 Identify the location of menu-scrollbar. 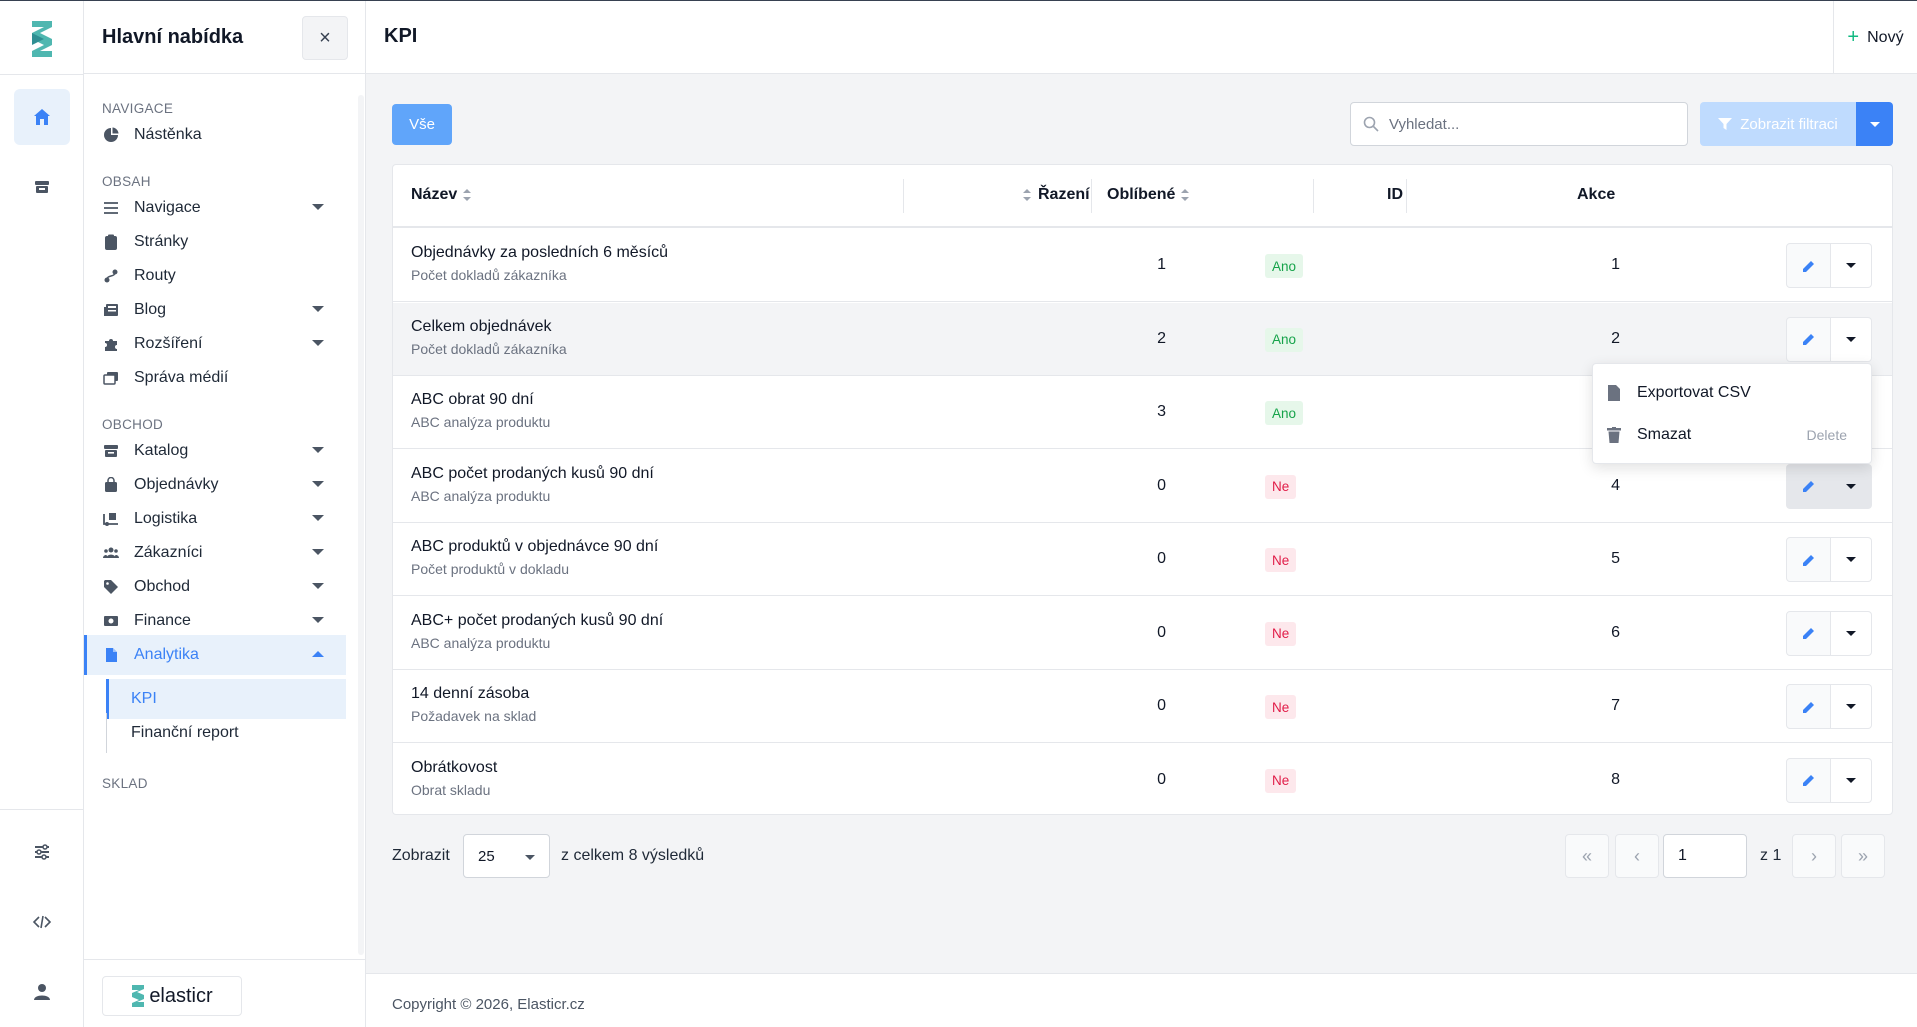
(361, 525).